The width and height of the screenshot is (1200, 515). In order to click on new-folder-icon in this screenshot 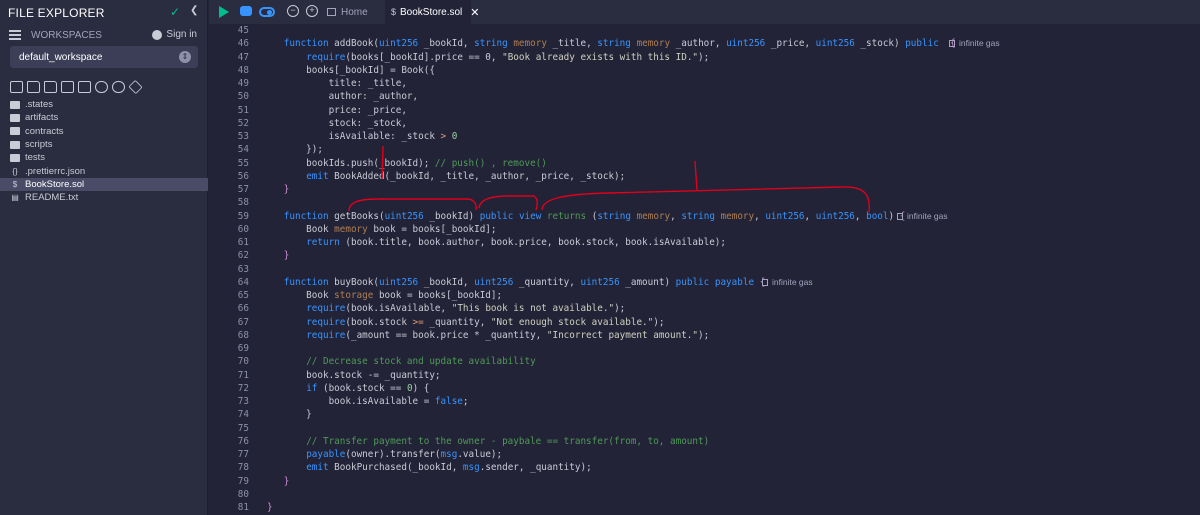, I will do `click(33, 87)`.